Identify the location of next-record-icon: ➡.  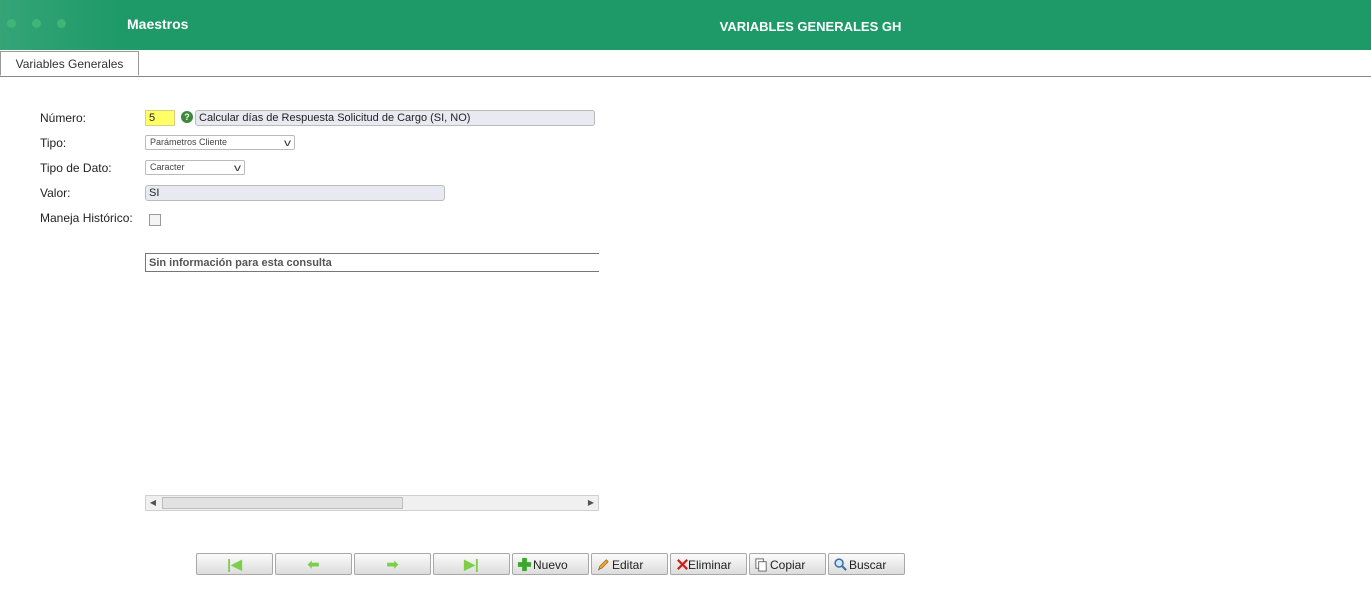
(392, 564).